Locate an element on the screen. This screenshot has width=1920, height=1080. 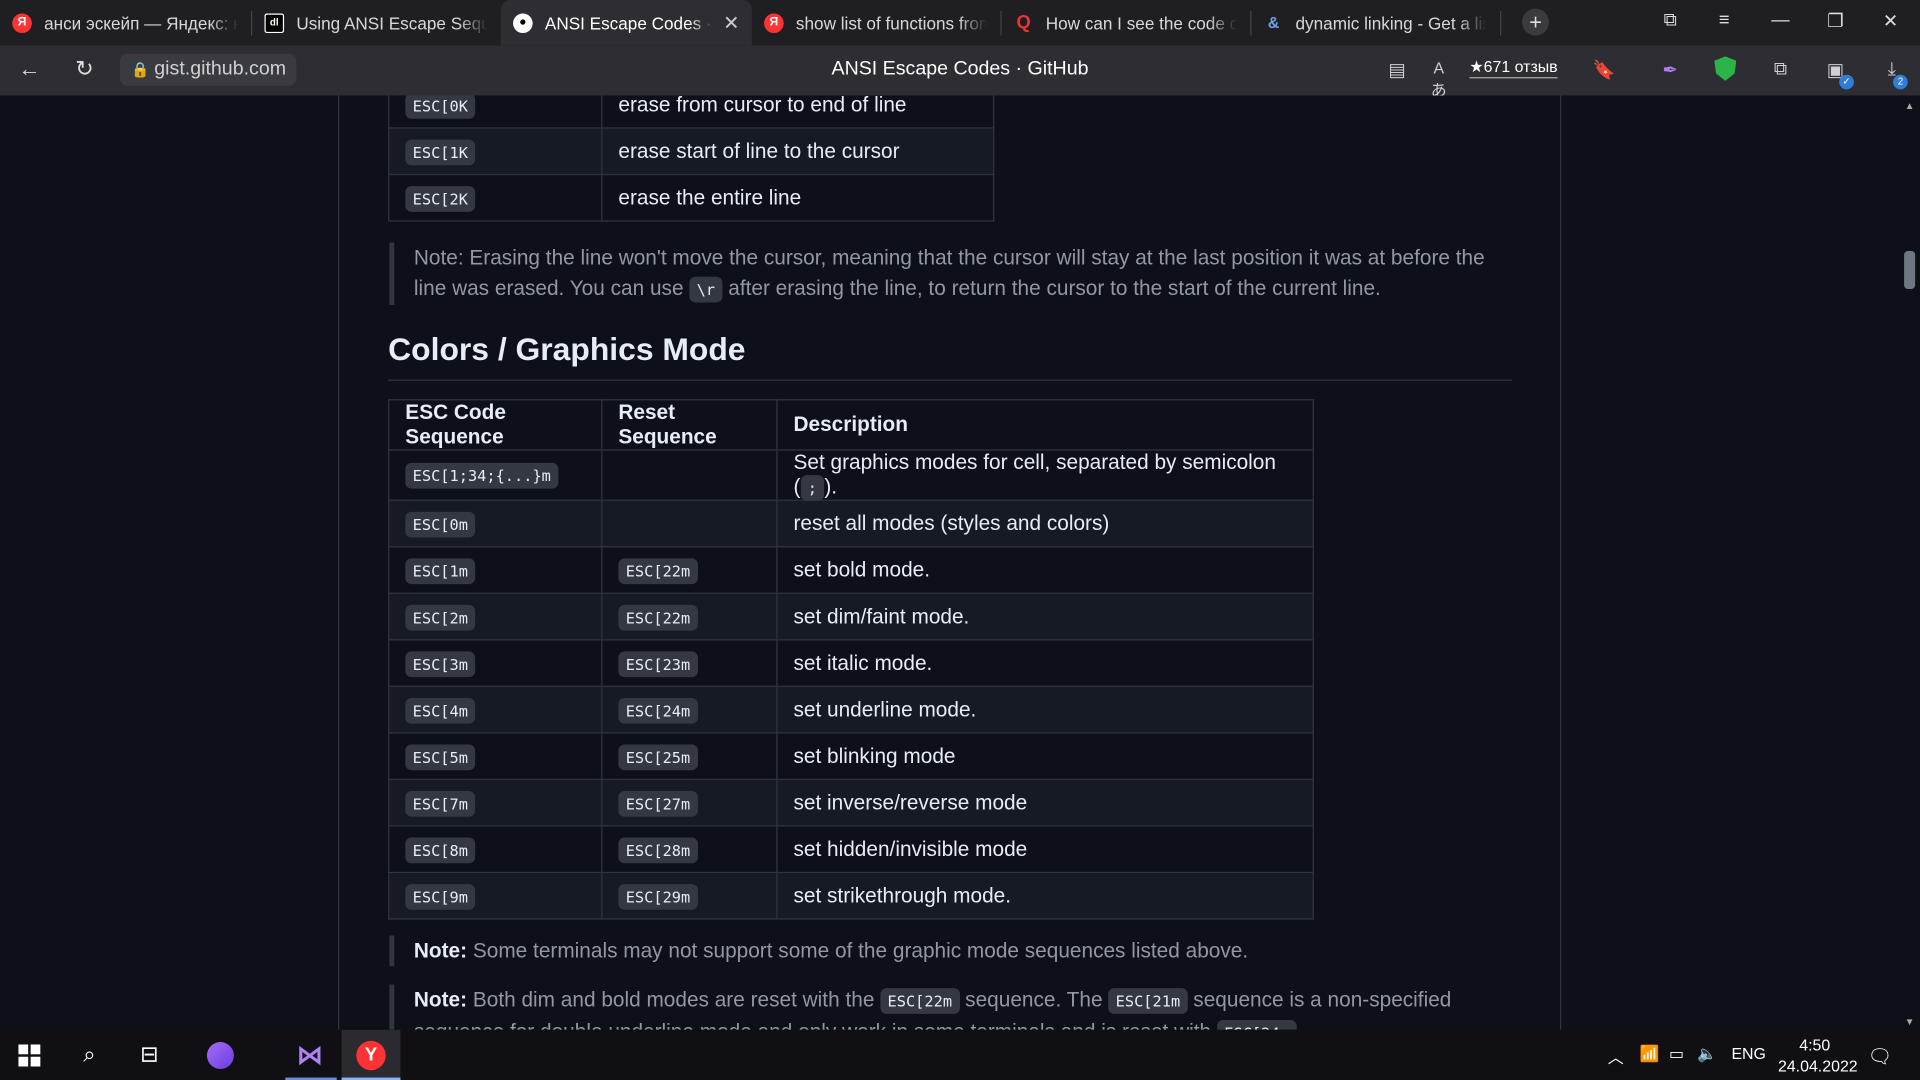
new-tab-button: + is located at coordinates (1535, 22).